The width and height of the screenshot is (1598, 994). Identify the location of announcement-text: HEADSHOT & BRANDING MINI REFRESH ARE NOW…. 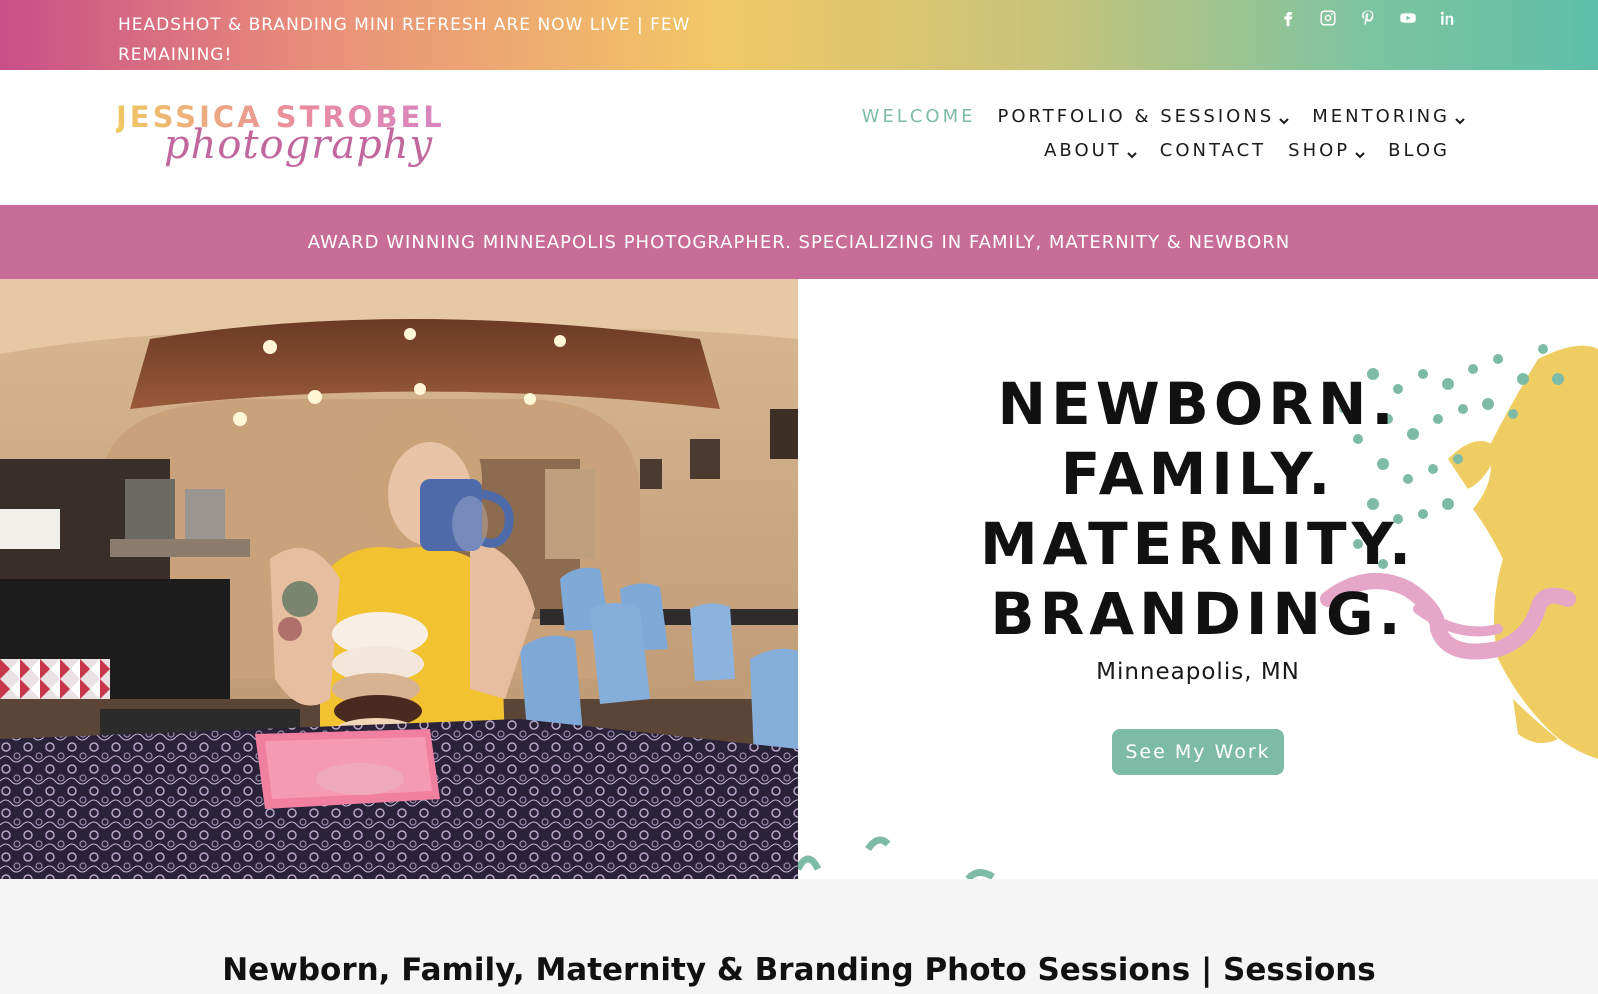
(418, 40).